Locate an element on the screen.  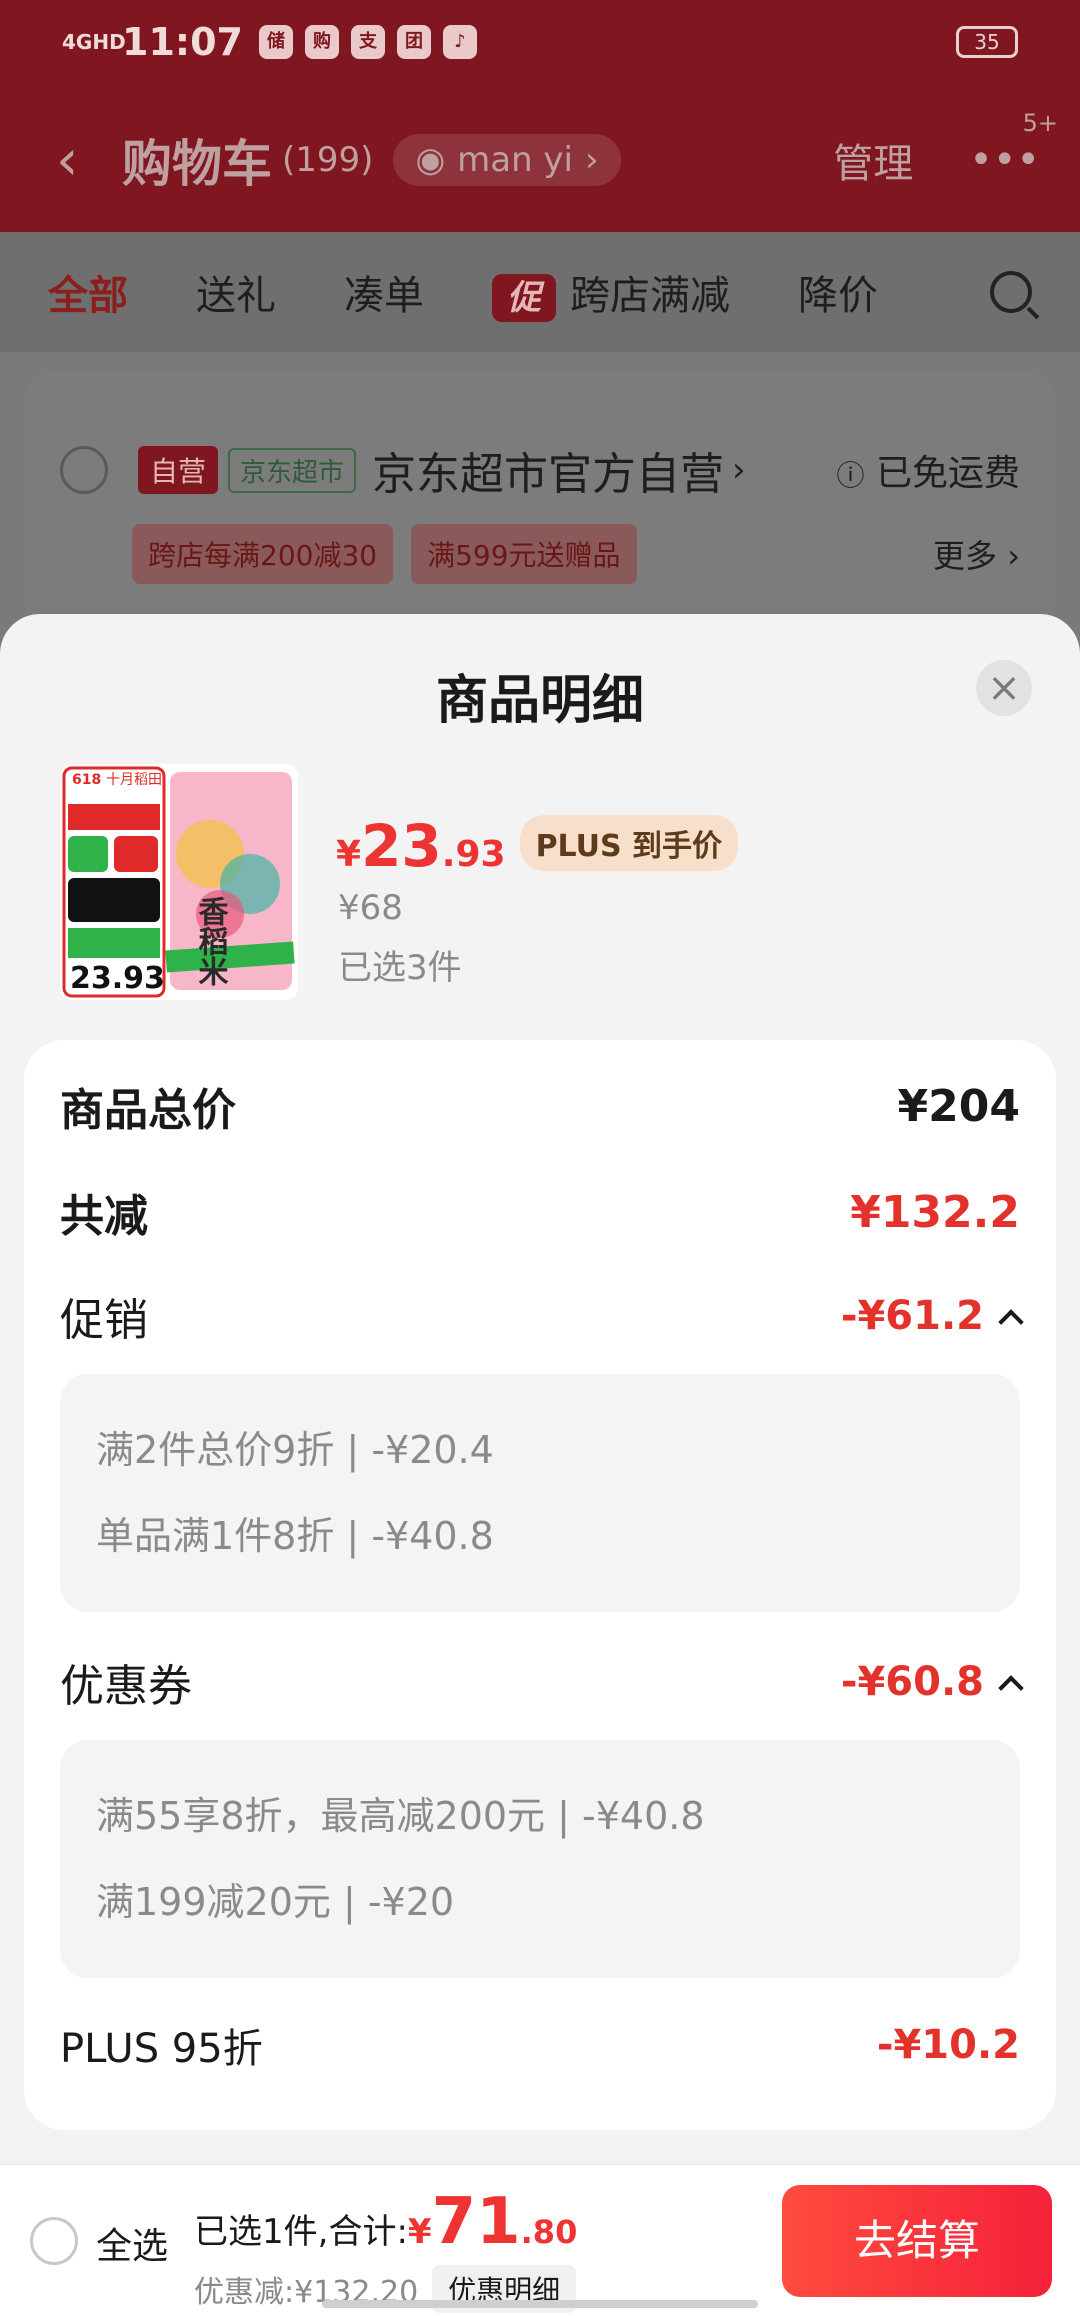
total-value: ¥204 is located at coordinates (958, 1106).